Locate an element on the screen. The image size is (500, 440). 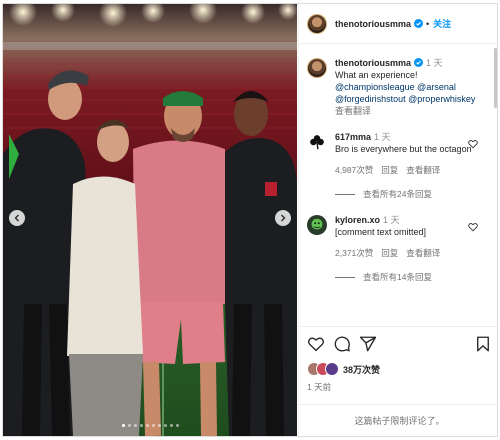
commenter-username: kyloren.xo is located at coordinates (357, 220).